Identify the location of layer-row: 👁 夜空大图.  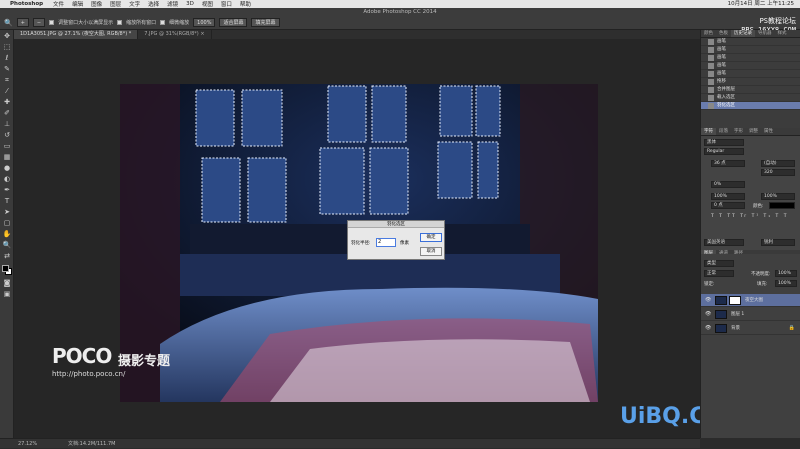
(750, 300).